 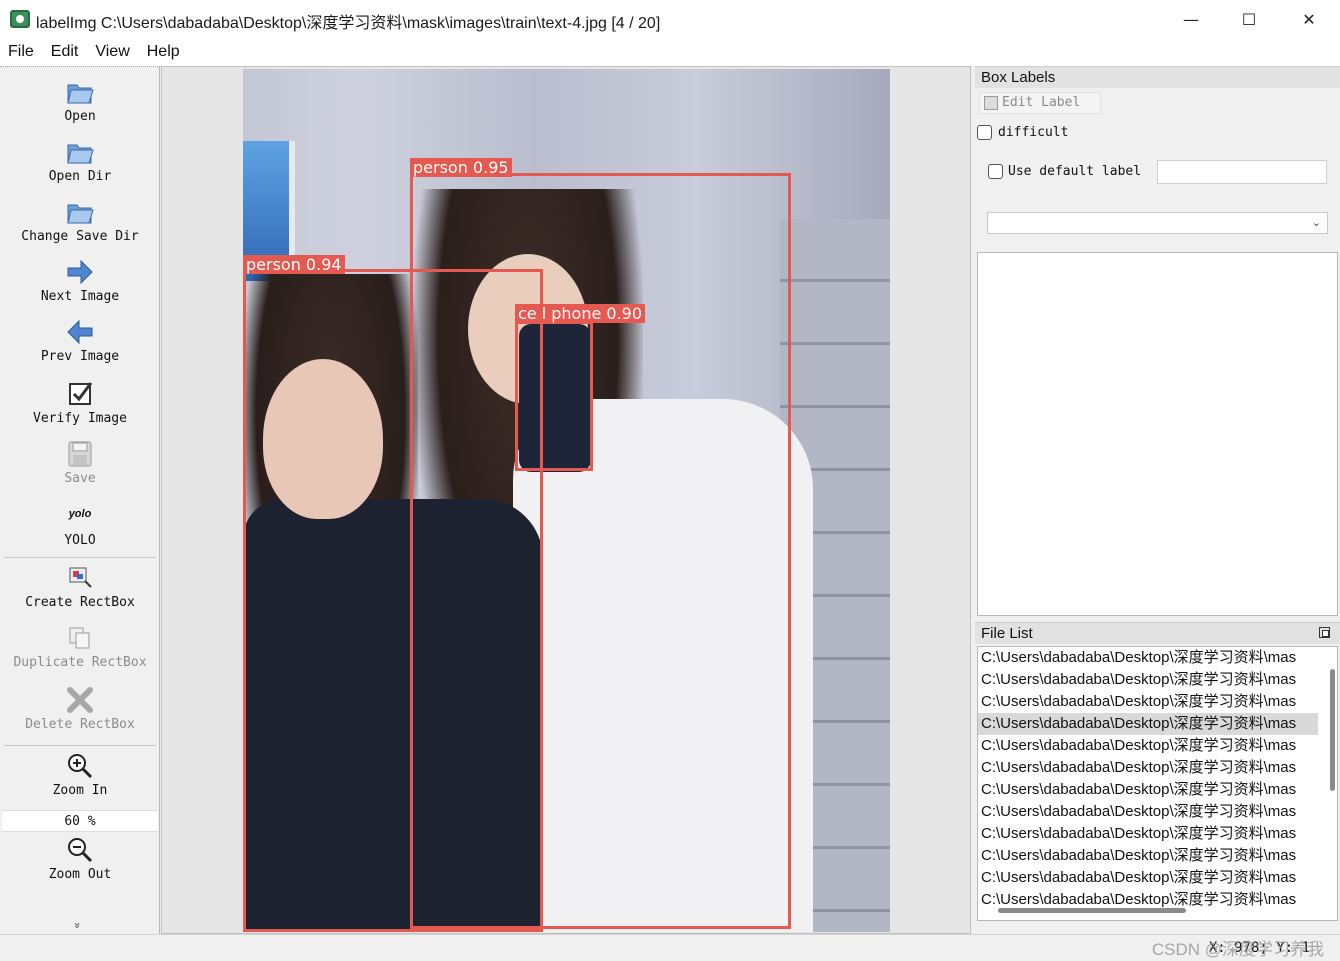 I want to click on watermark-text: CSDN @深度学习养我, so click(x=1237, y=949).